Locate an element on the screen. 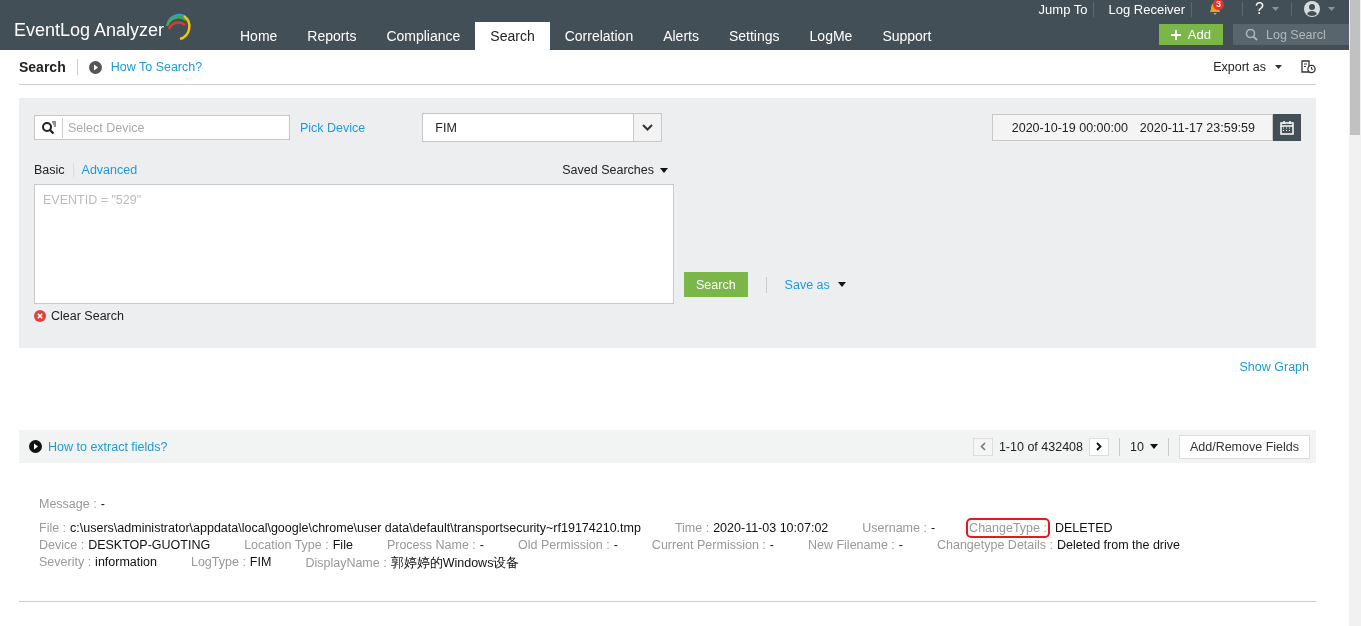 This screenshot has width=1361, height=626. nav-tab: Support is located at coordinates (907, 36).